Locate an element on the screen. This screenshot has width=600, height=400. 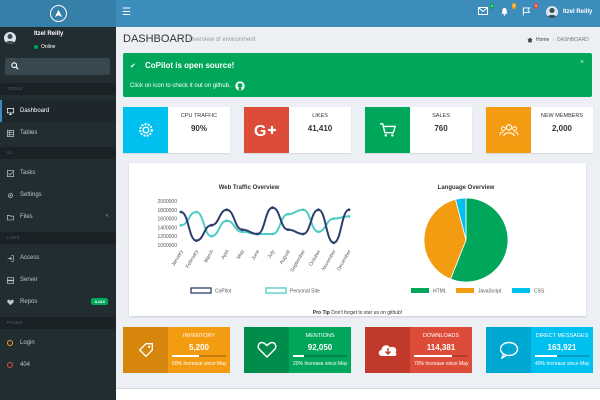
github-icon is located at coordinates (240, 86).